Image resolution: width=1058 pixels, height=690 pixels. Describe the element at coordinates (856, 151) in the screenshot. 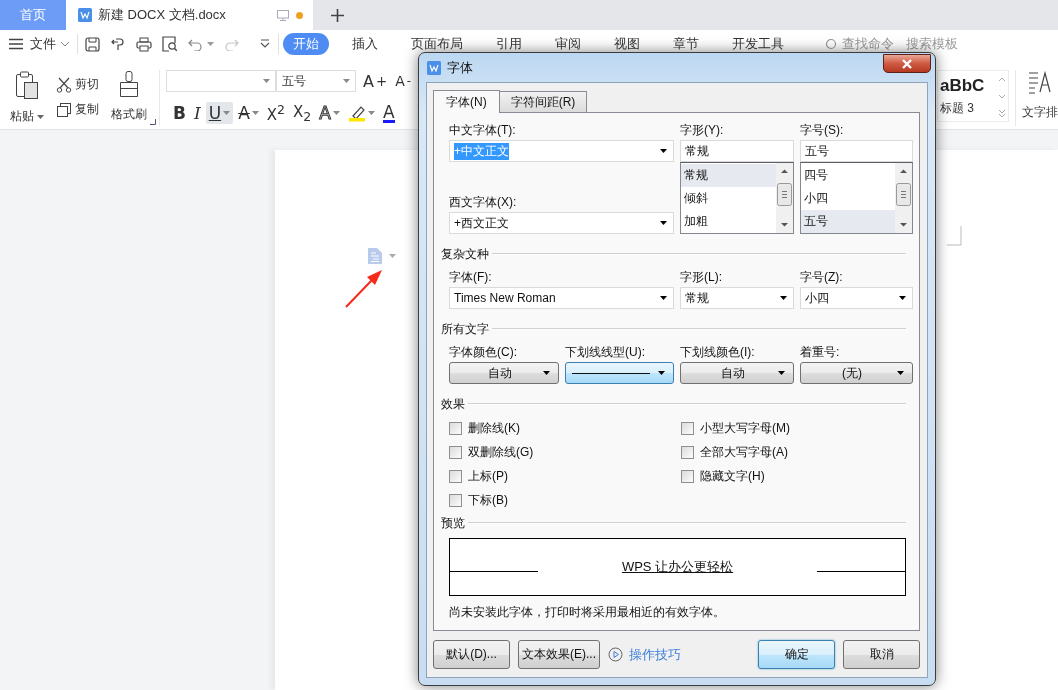

I see `text-input: 五号` at that location.